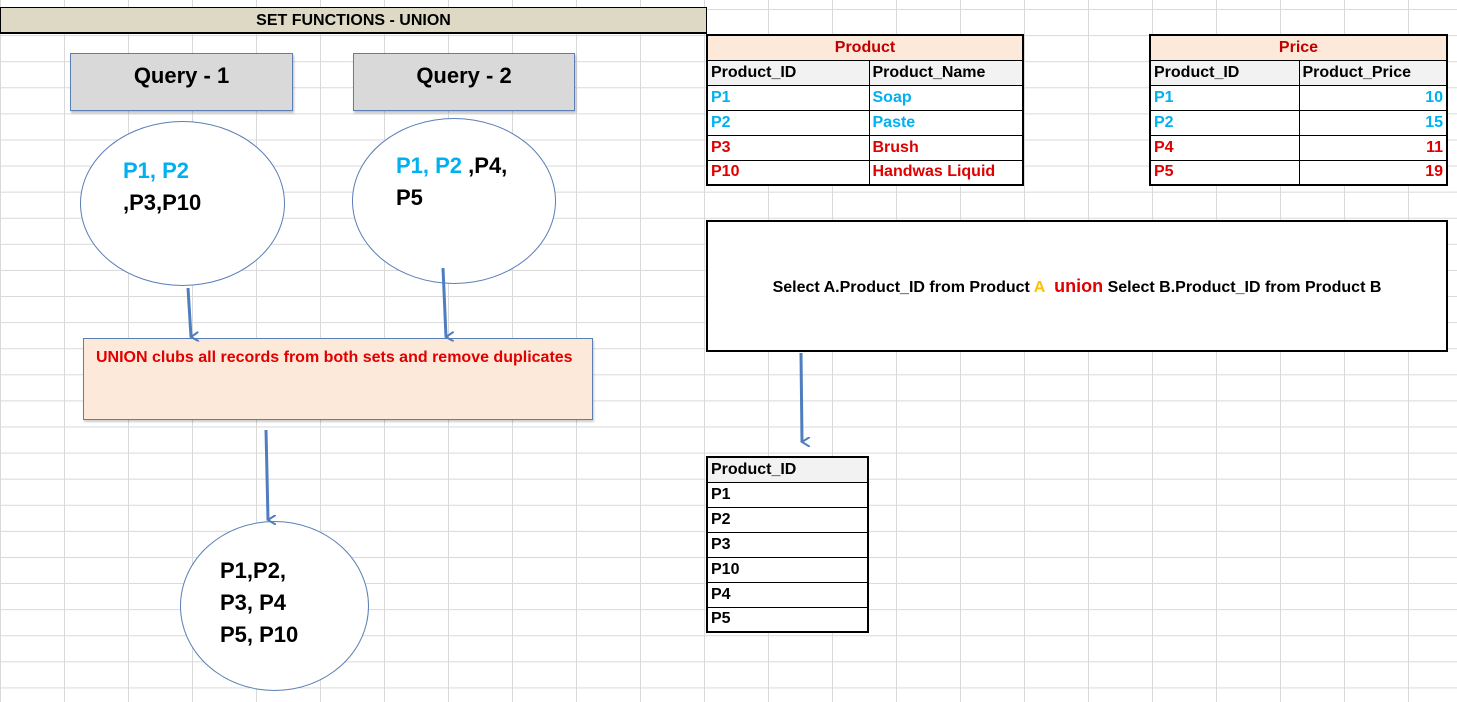  I want to click on query-2-highlight-ids: P1, P2, so click(429, 165).